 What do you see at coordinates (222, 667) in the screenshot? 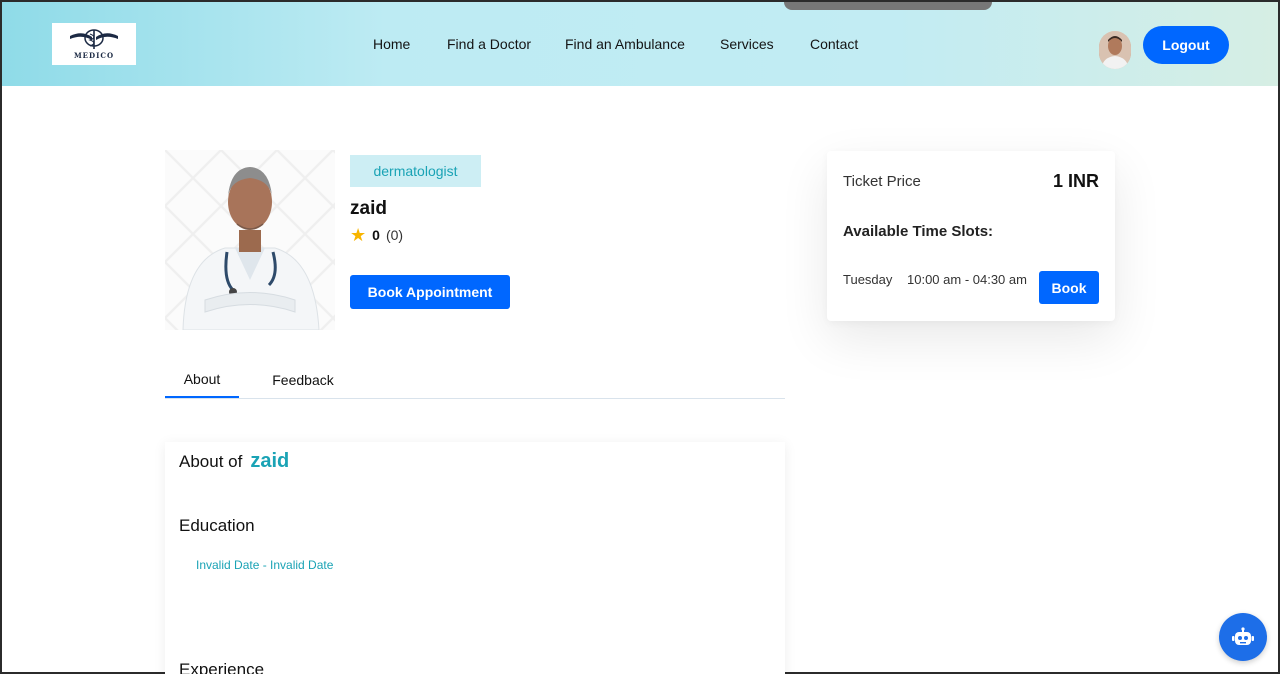
I see `experience-title: Experience` at bounding box center [222, 667].